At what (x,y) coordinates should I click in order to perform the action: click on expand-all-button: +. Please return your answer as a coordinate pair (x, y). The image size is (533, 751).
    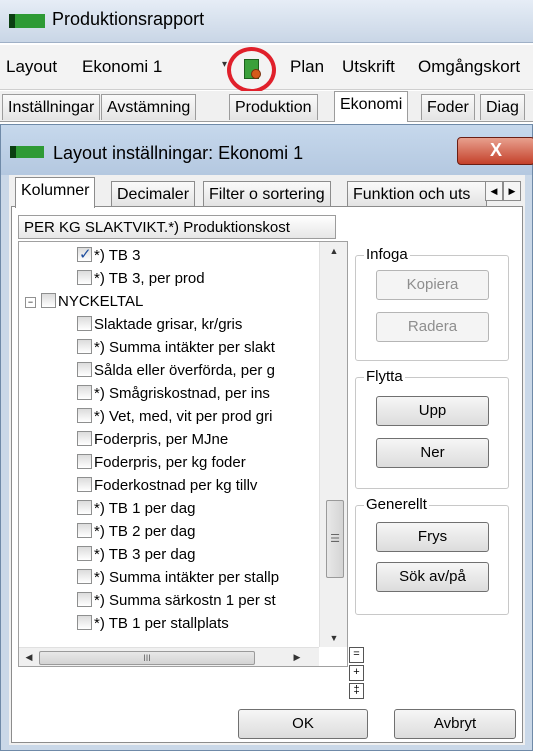
    Looking at the image, I should click on (356, 673).